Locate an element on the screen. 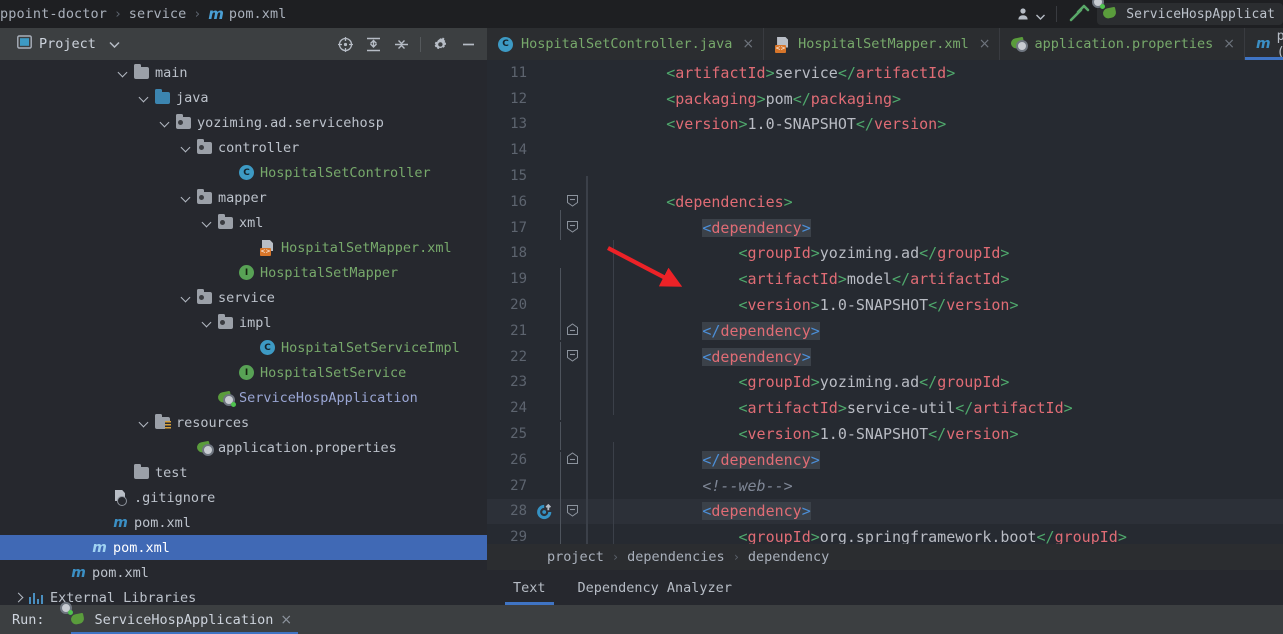  tree-node-icon: C is located at coordinates (246, 172).